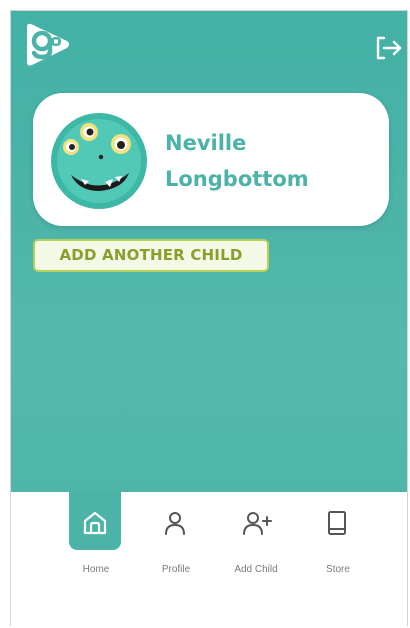 The width and height of the screenshot is (410, 628). What do you see at coordinates (47, 45) in the screenshot?
I see `ginger-logo-icon` at bounding box center [47, 45].